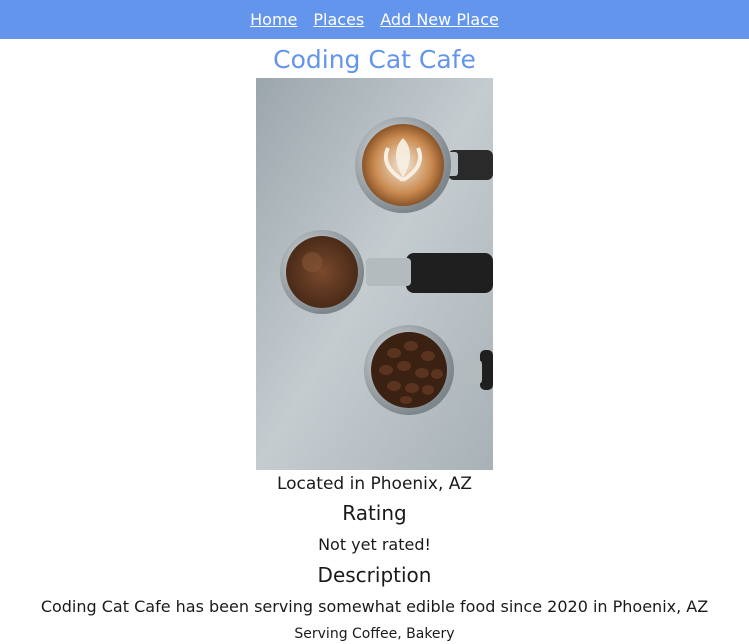 This screenshot has height=644, width=749. I want to click on place-location: Located in Phoenix, AZ, so click(374, 484).